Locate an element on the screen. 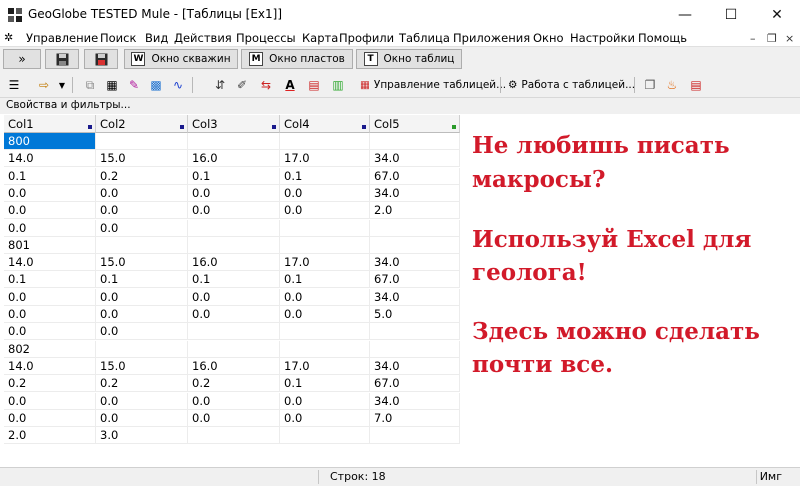  table-row: 0.0 0.0 0.0 0.0 2.0 is located at coordinates (232, 211).